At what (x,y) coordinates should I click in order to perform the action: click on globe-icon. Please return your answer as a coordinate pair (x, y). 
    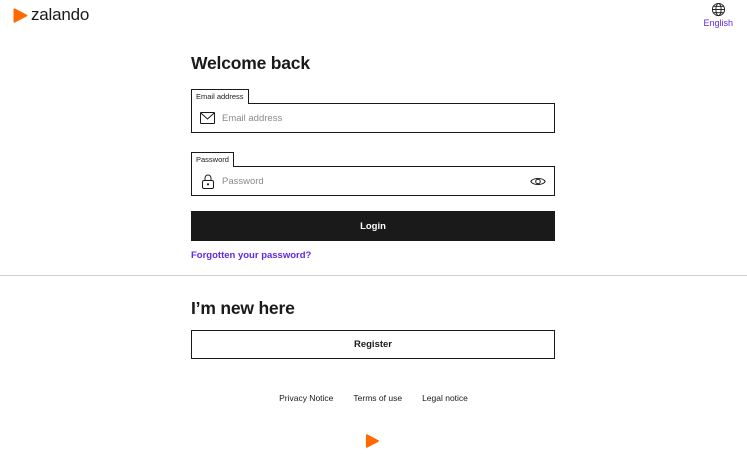
    Looking at the image, I should click on (718, 9).